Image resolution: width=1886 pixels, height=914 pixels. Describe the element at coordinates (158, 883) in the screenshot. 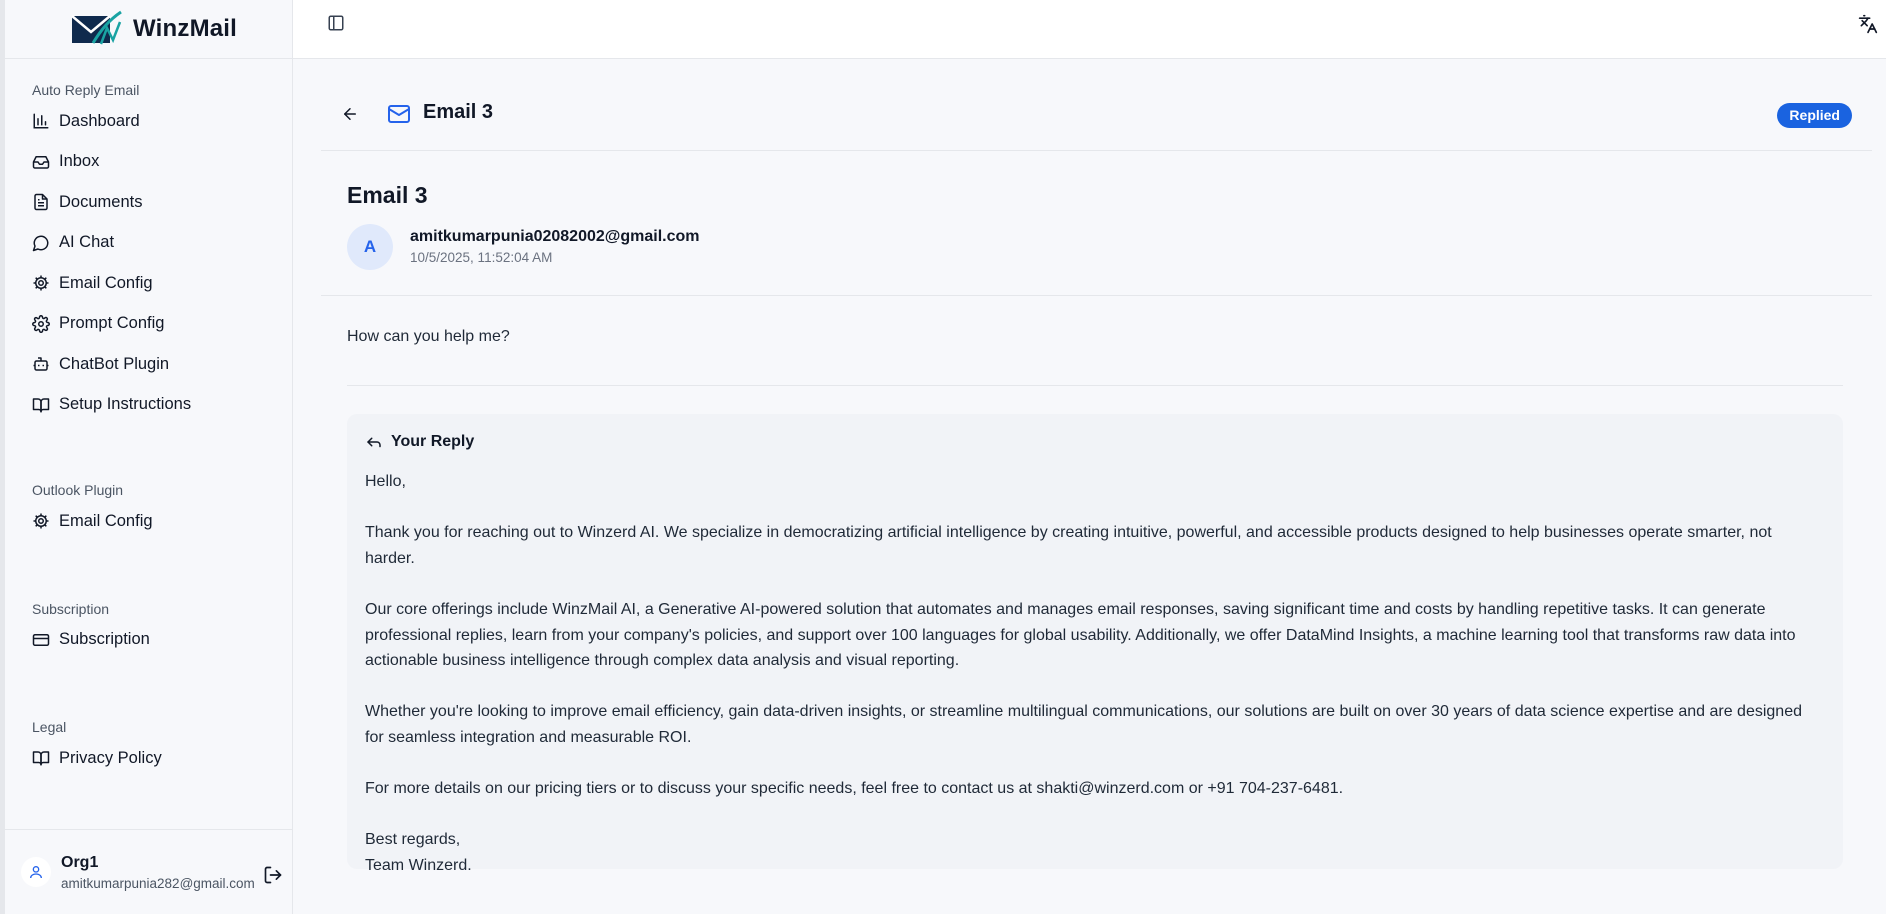

I see `user-email: amitkumarpunia282@gmail.com` at that location.